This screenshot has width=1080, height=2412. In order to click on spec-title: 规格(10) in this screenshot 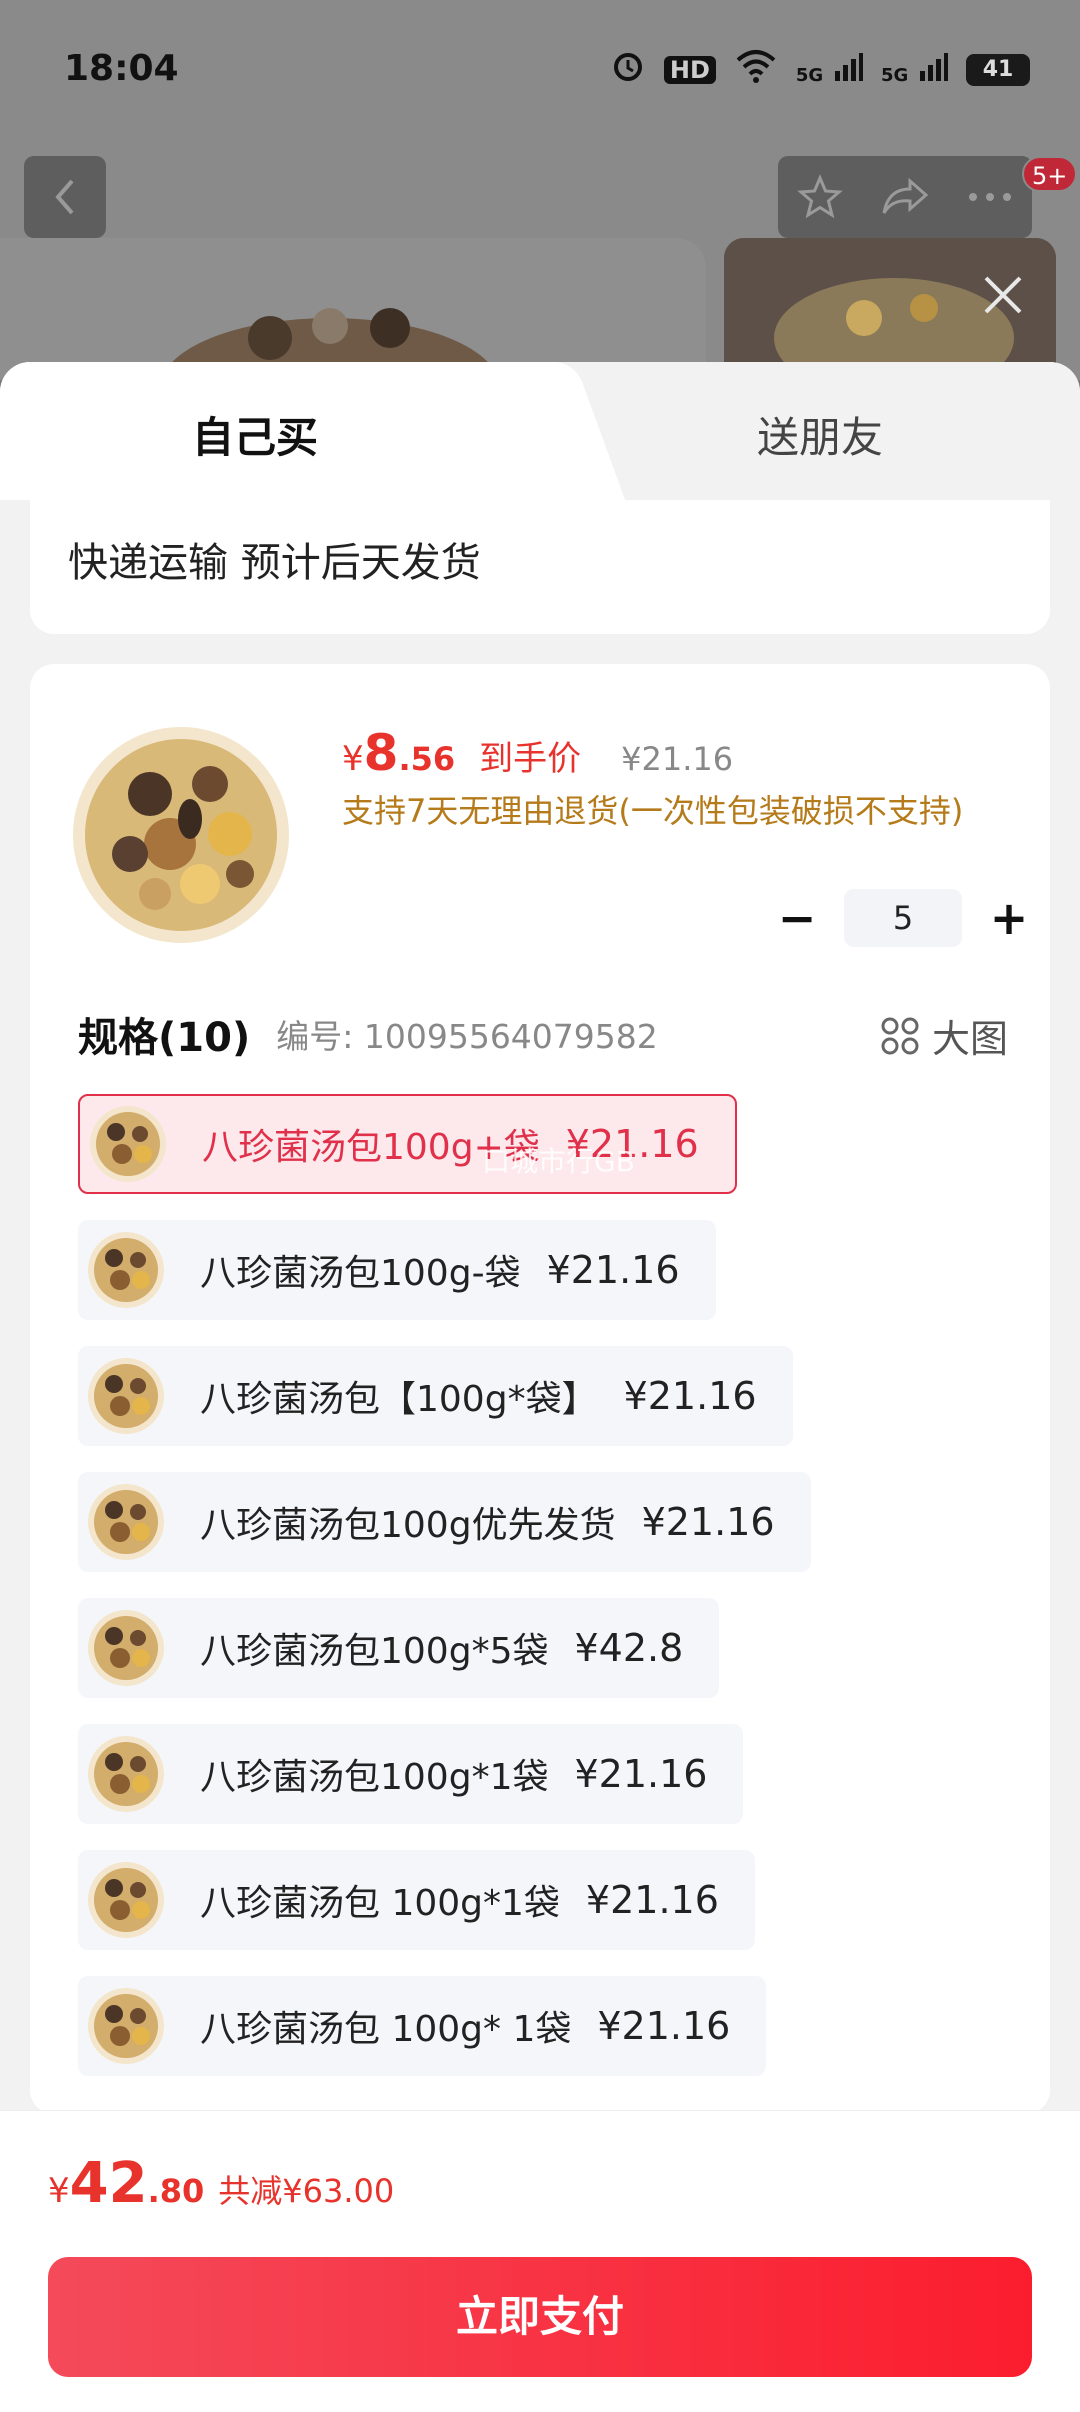, I will do `click(164, 1038)`.